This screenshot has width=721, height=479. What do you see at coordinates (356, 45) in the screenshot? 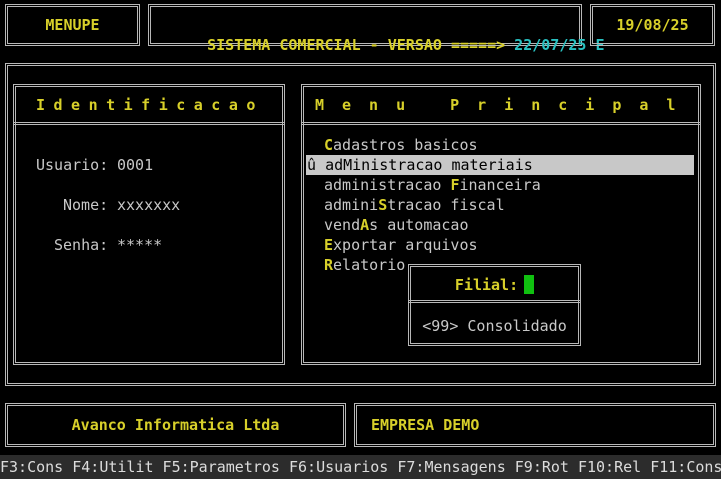
I see `system-title: SISTEMA COMERCIAL - VERSAO =====>` at bounding box center [356, 45].